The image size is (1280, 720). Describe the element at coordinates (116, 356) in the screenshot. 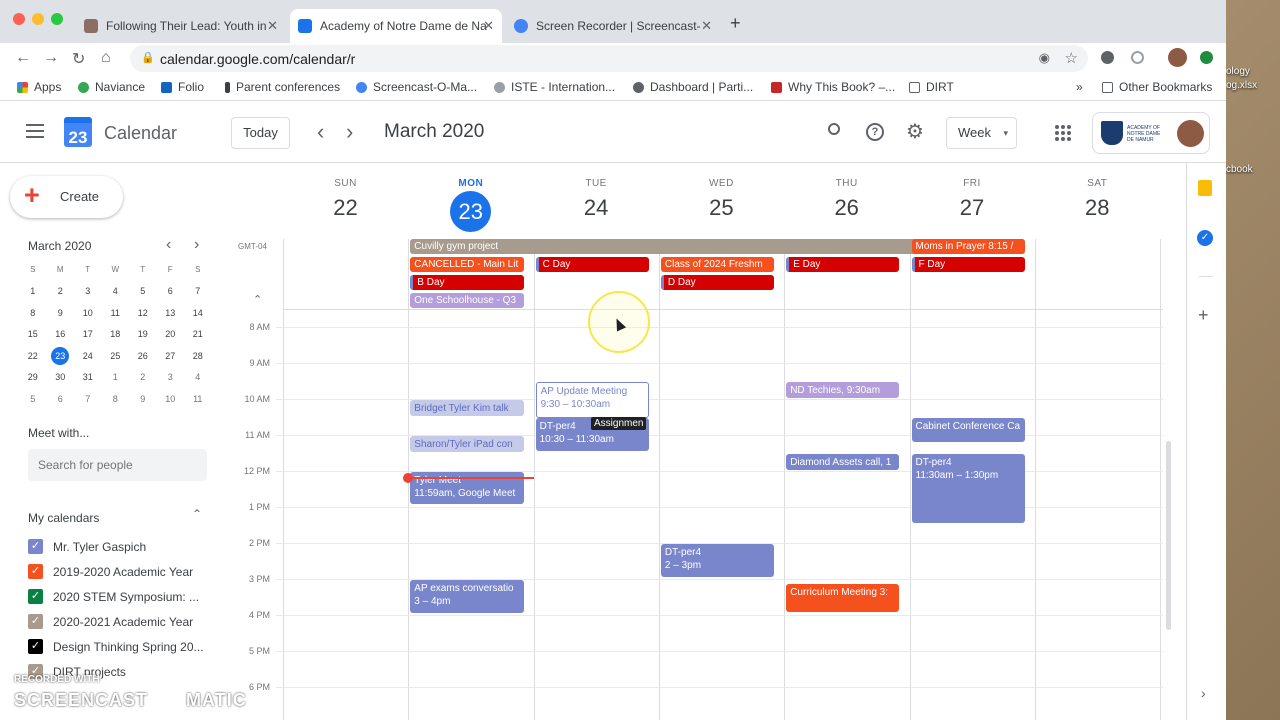

I see `mini-day: 25` at that location.